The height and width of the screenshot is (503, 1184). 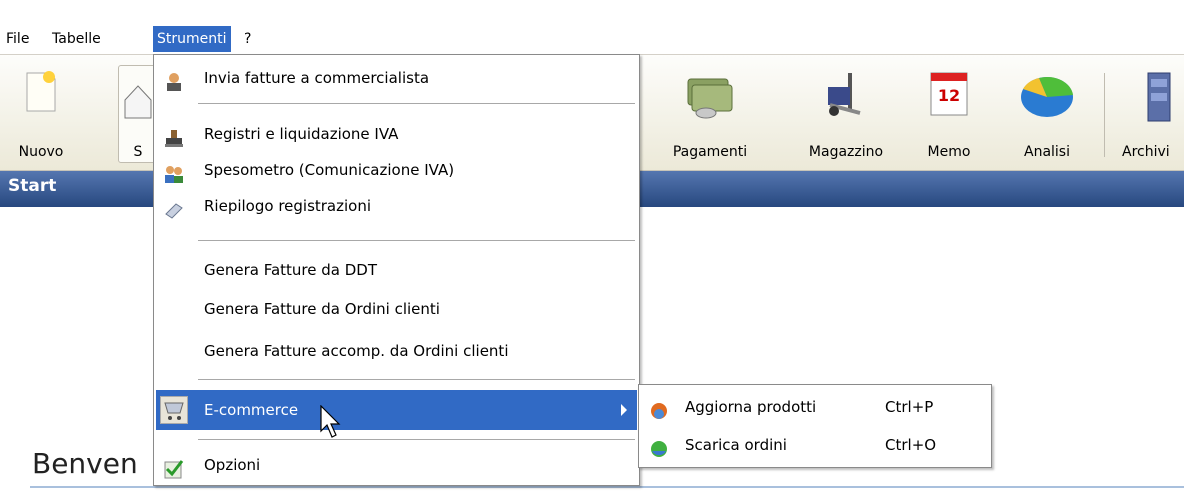 I want to click on toolbar-button-nuovo: Nuovo, so click(x=41, y=113).